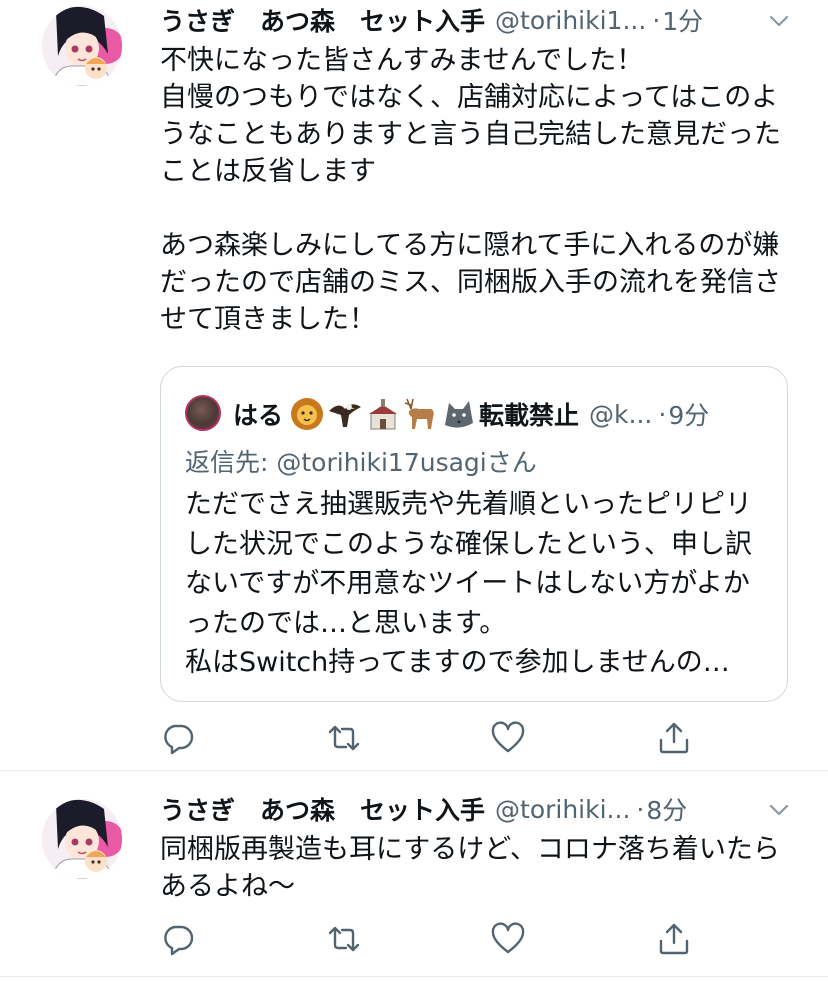  I want to click on display-name-suffix: 転載禁止, so click(529, 414).